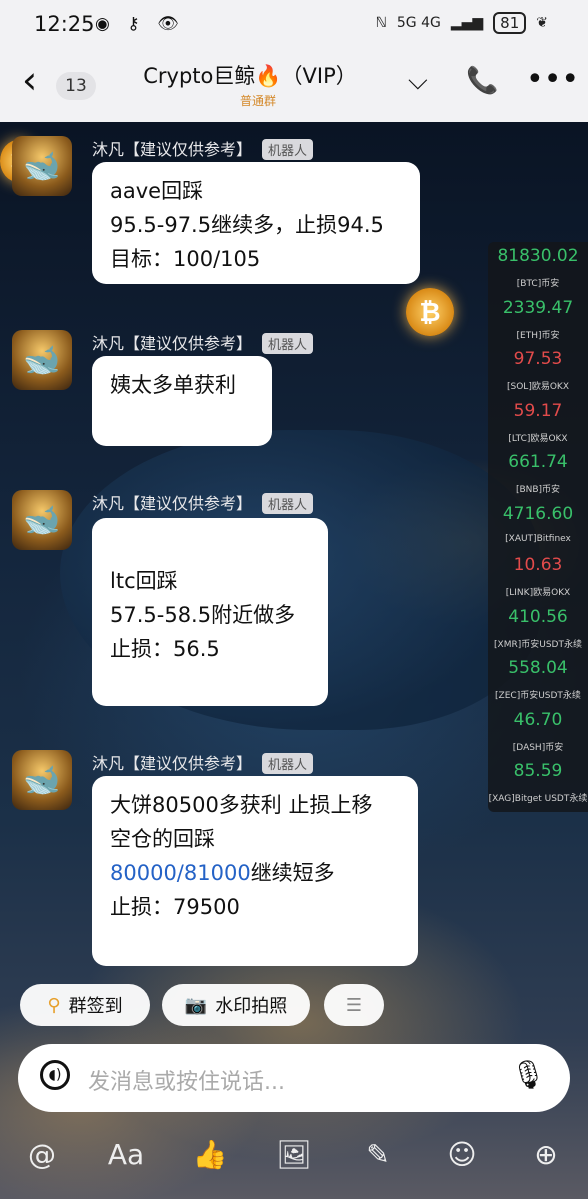 The height and width of the screenshot is (1199, 588). Describe the element at coordinates (292, 873) in the screenshot. I see `message-text: 继续短多` at that location.